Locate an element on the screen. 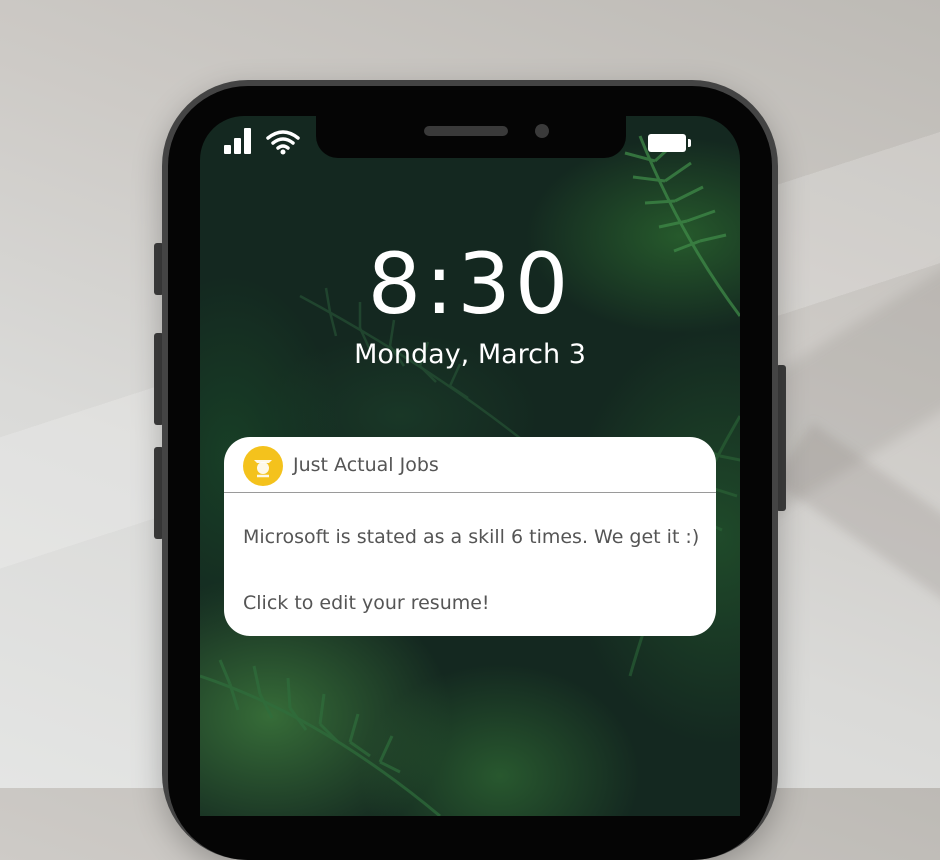  lock-screen-date: Monday, March 3 is located at coordinates (470, 354).